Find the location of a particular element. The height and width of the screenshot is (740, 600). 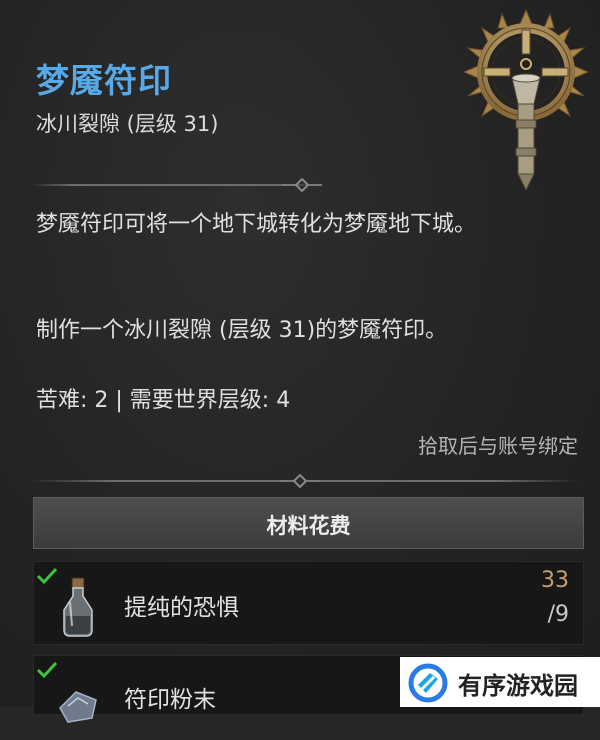

item-crafting-note: 制作一个冰川裂隙 (层级 31)的梦魇符印。 is located at coordinates (242, 330).